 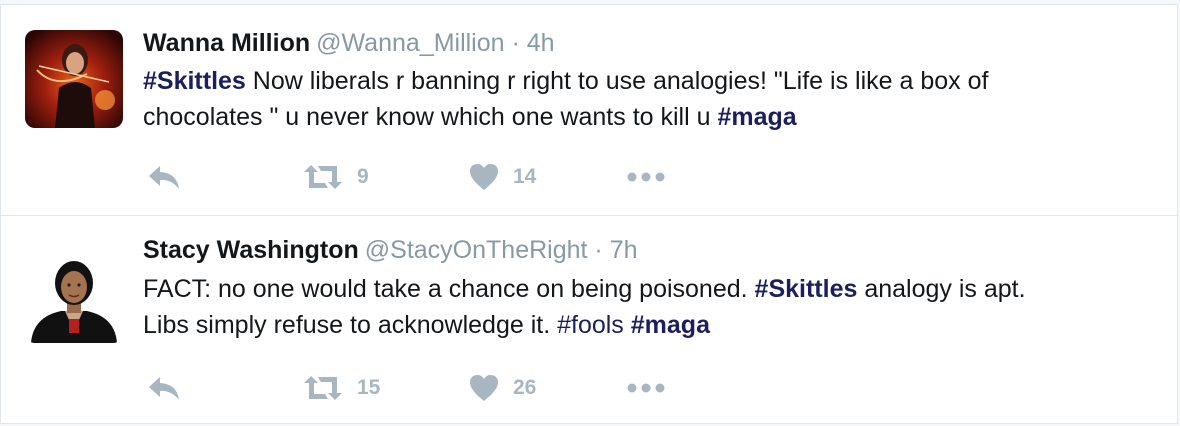 I want to click on like-button: 14, so click(x=502, y=177).